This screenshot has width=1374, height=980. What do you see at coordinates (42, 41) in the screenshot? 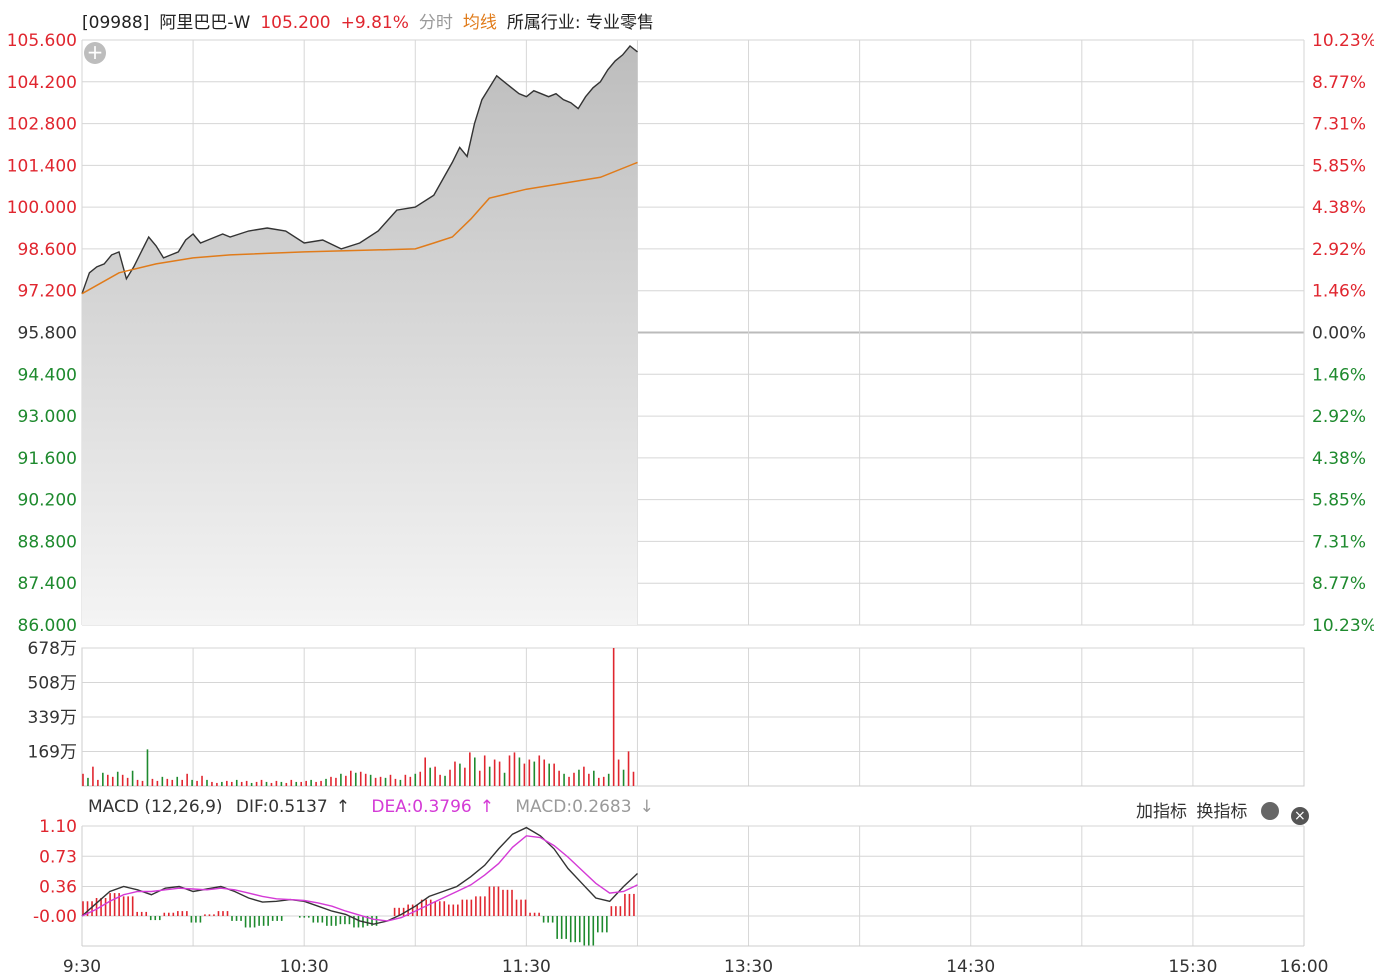
I see `price-tick-label: 105.600` at bounding box center [42, 41].